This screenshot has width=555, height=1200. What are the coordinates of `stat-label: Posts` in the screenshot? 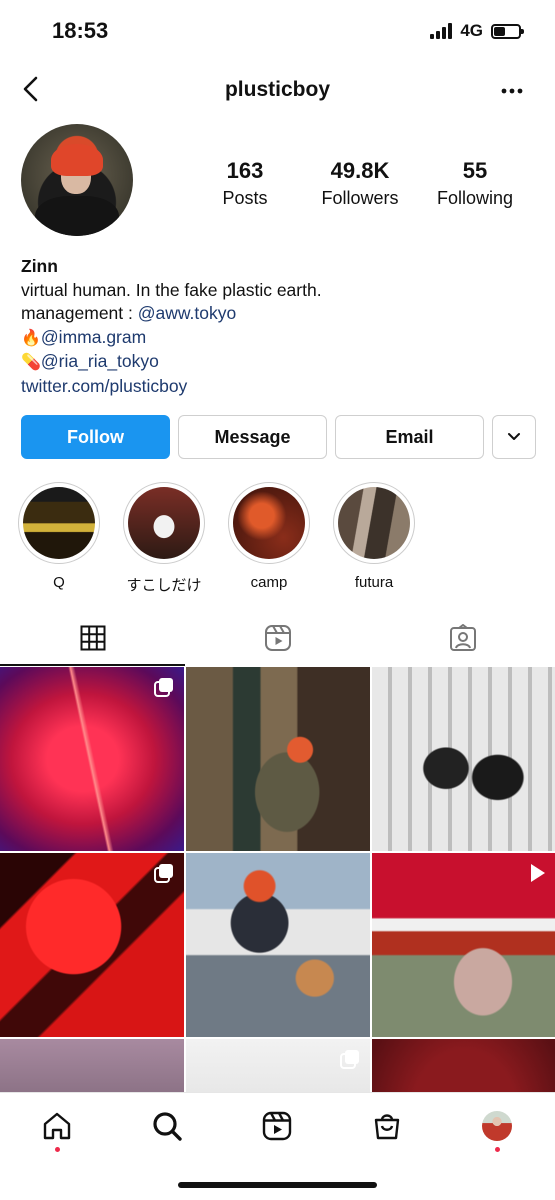 It's located at (245, 198).